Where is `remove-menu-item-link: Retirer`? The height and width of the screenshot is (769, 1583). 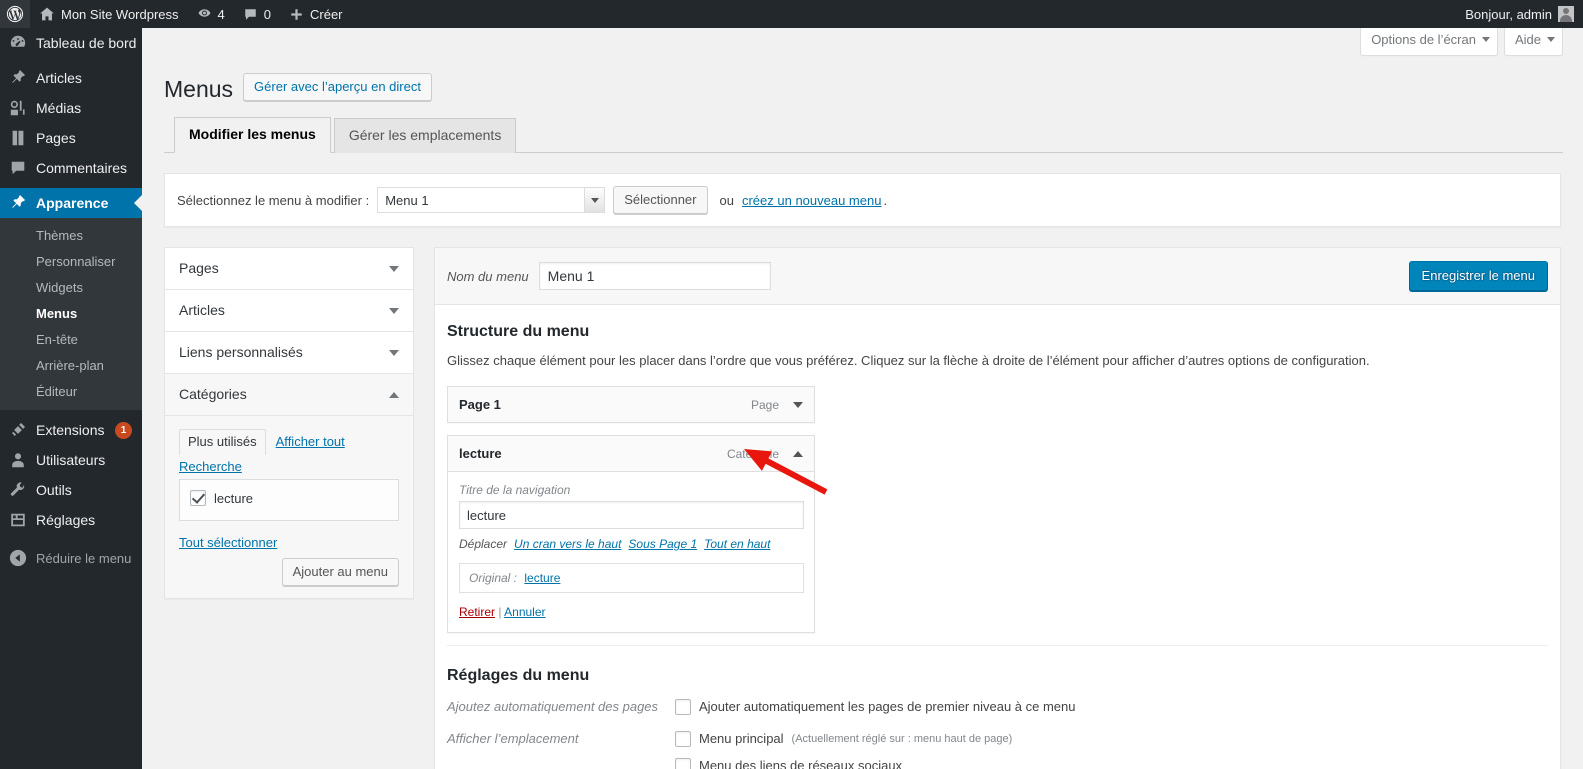 remove-menu-item-link: Retirer is located at coordinates (477, 612).